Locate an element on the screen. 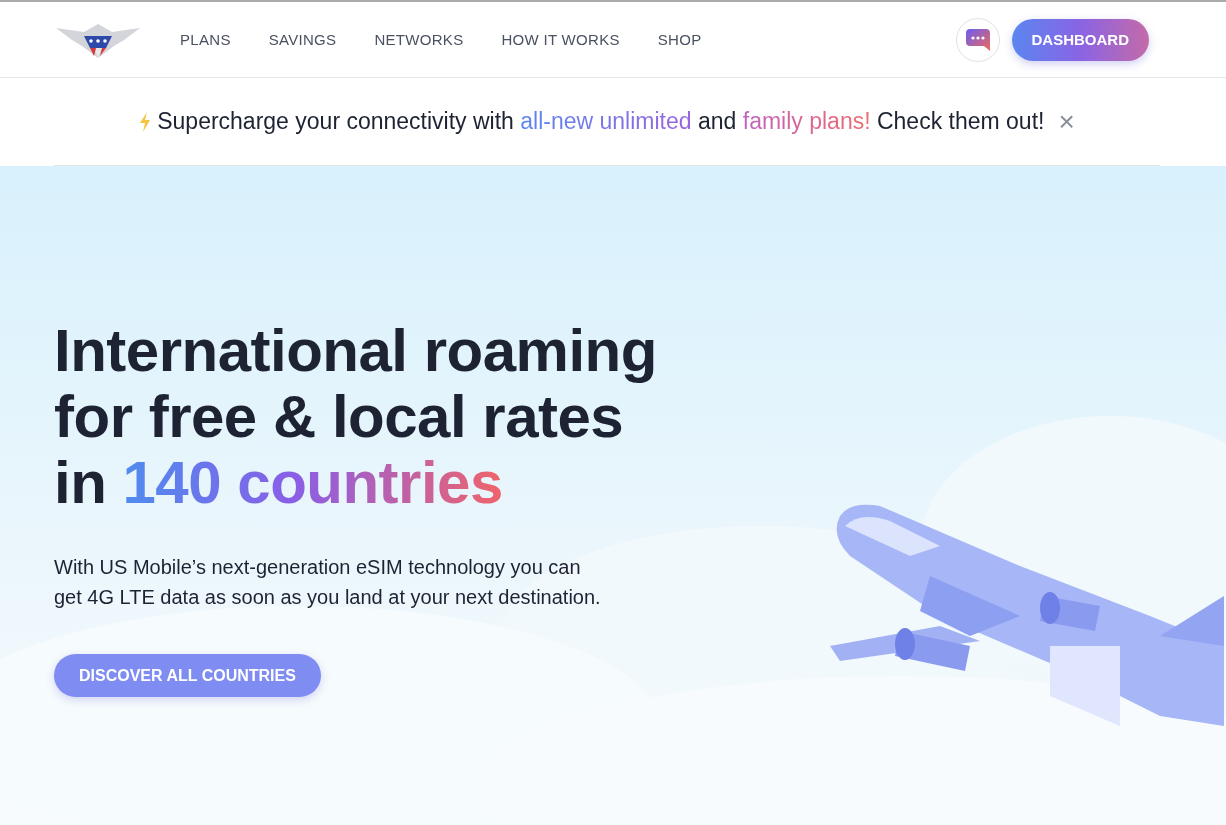 This screenshot has height=825, width=1226. nav-link: SHOP is located at coordinates (679, 39).